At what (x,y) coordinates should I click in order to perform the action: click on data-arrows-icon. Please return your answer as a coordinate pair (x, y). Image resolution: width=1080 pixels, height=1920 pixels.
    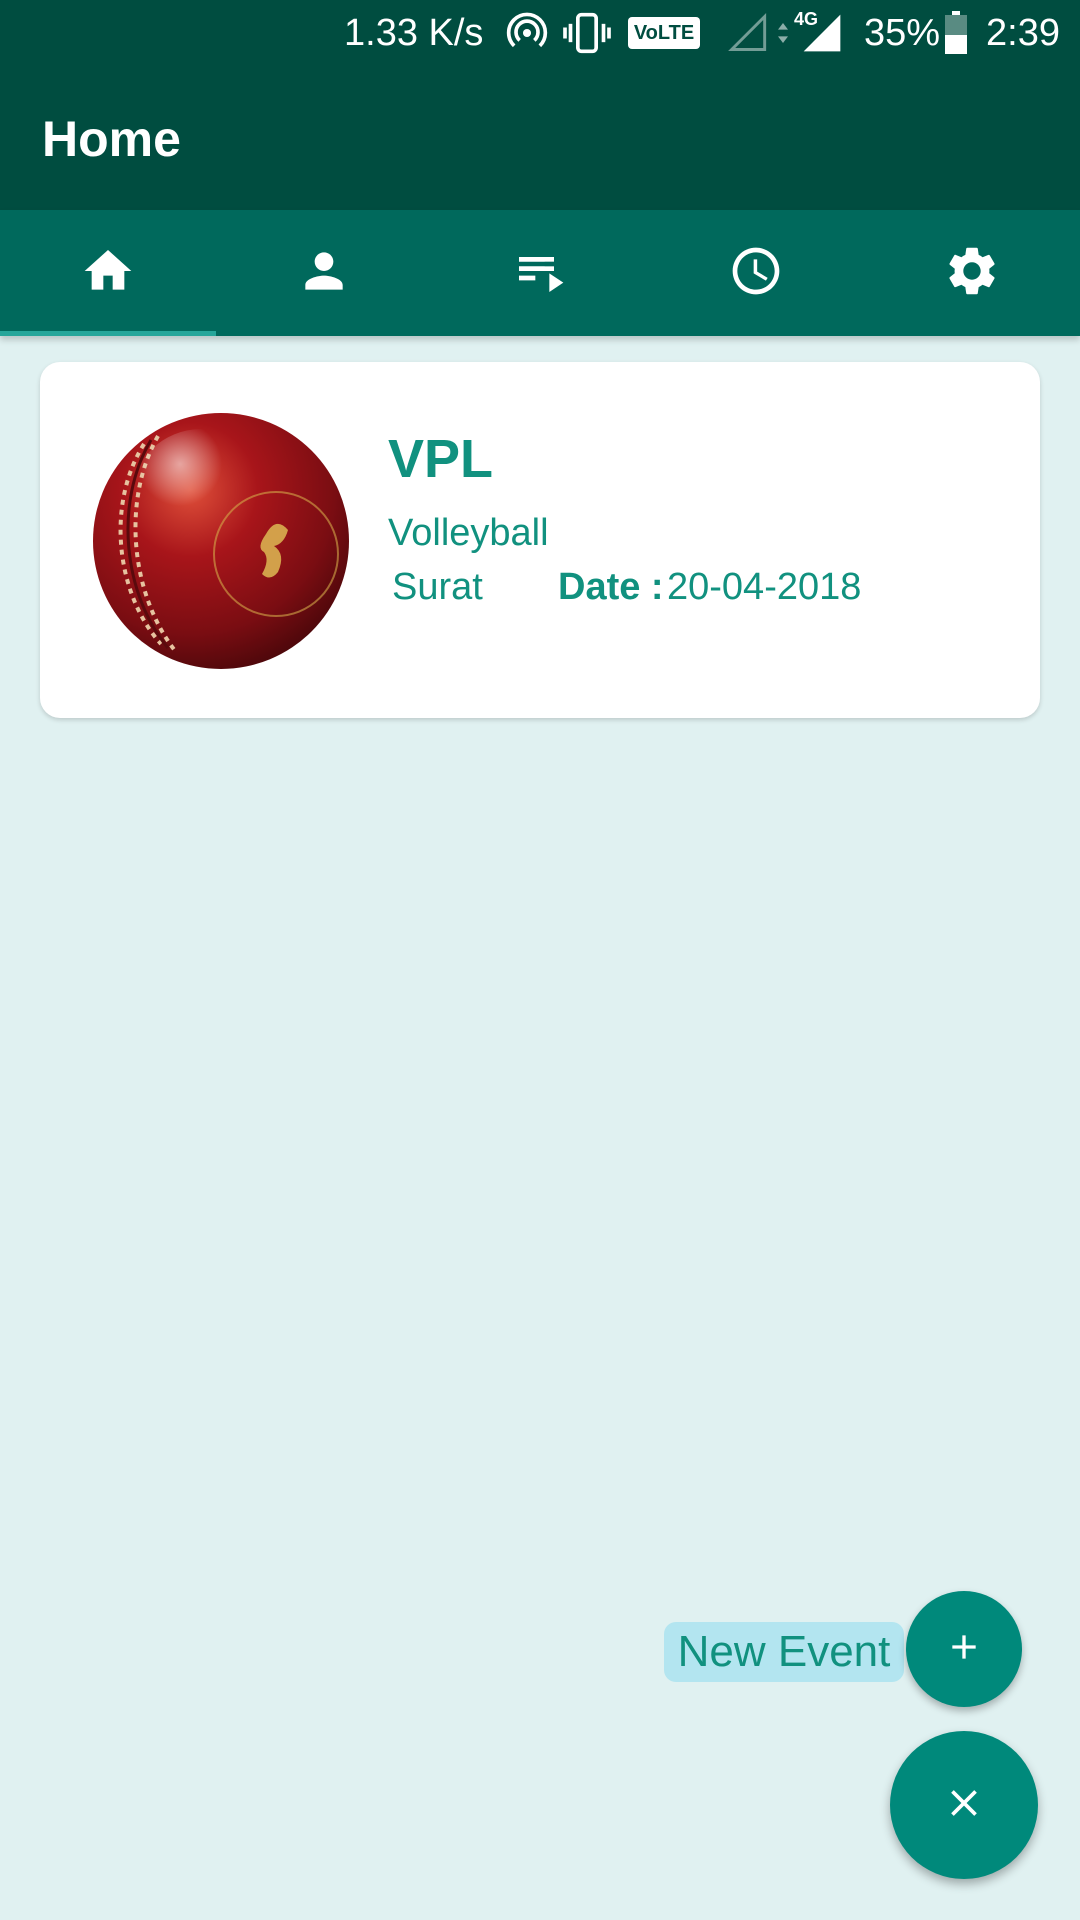
    Looking at the image, I should click on (783, 33).